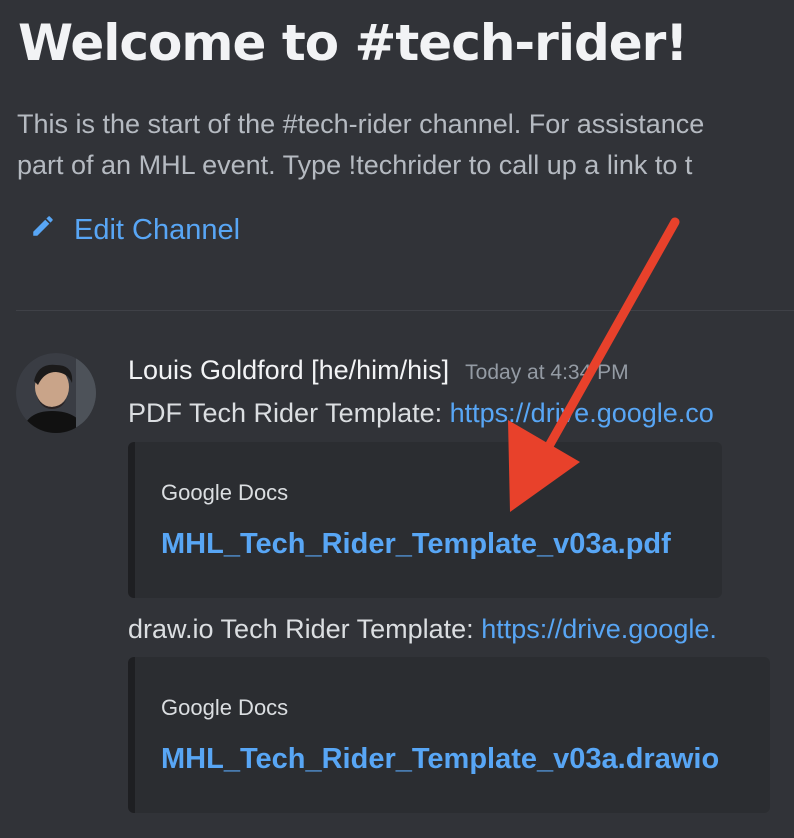 The image size is (794, 838). I want to click on message-text-drawio: draw.io Tech Rider Template:, so click(305, 629).